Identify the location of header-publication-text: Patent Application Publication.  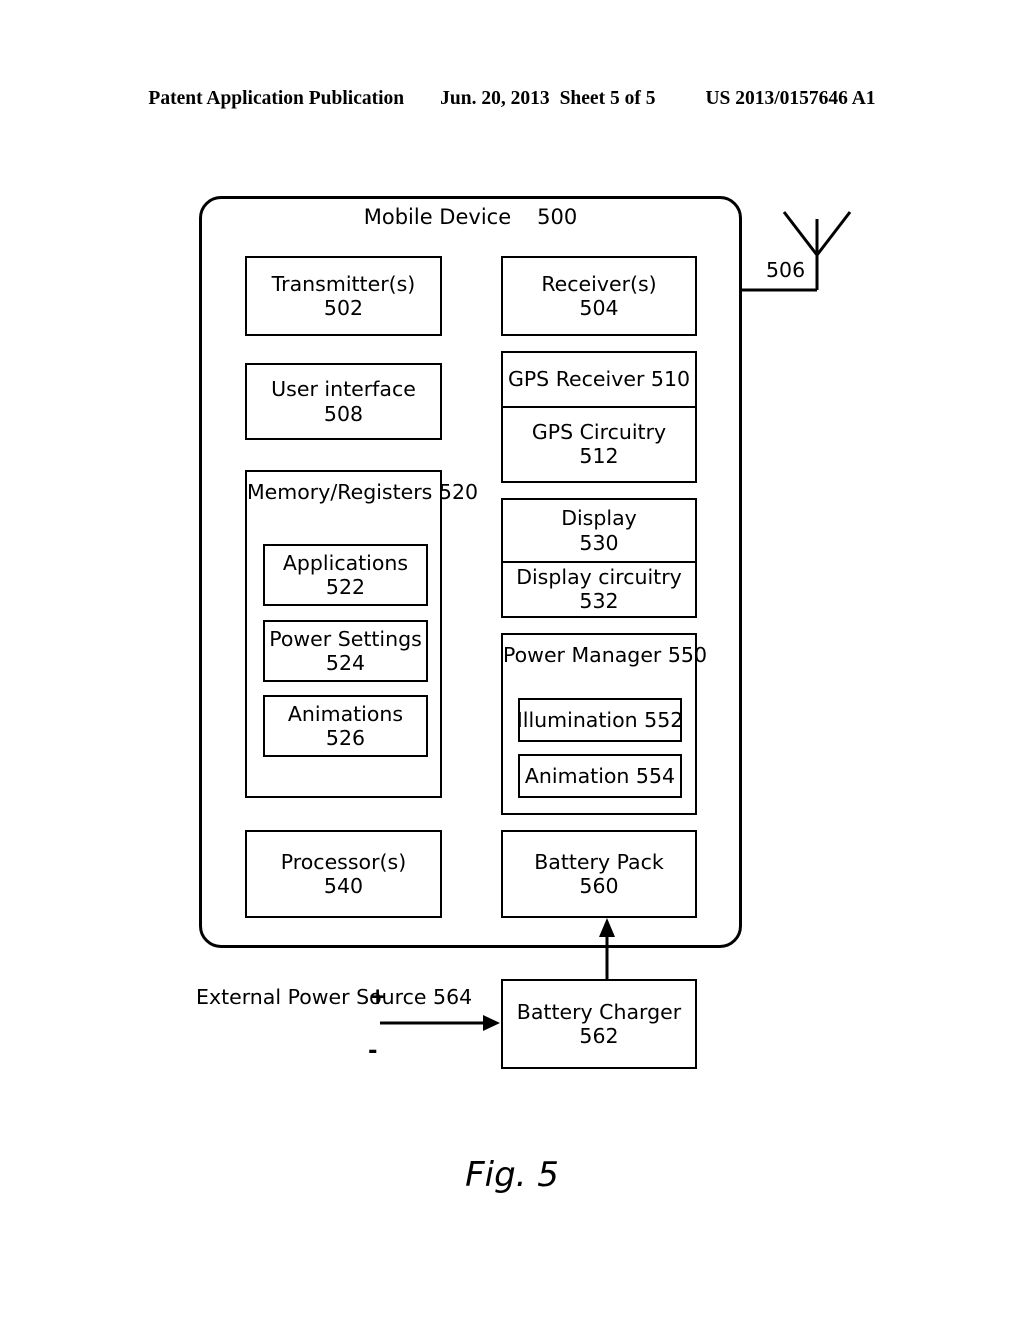
(276, 98).